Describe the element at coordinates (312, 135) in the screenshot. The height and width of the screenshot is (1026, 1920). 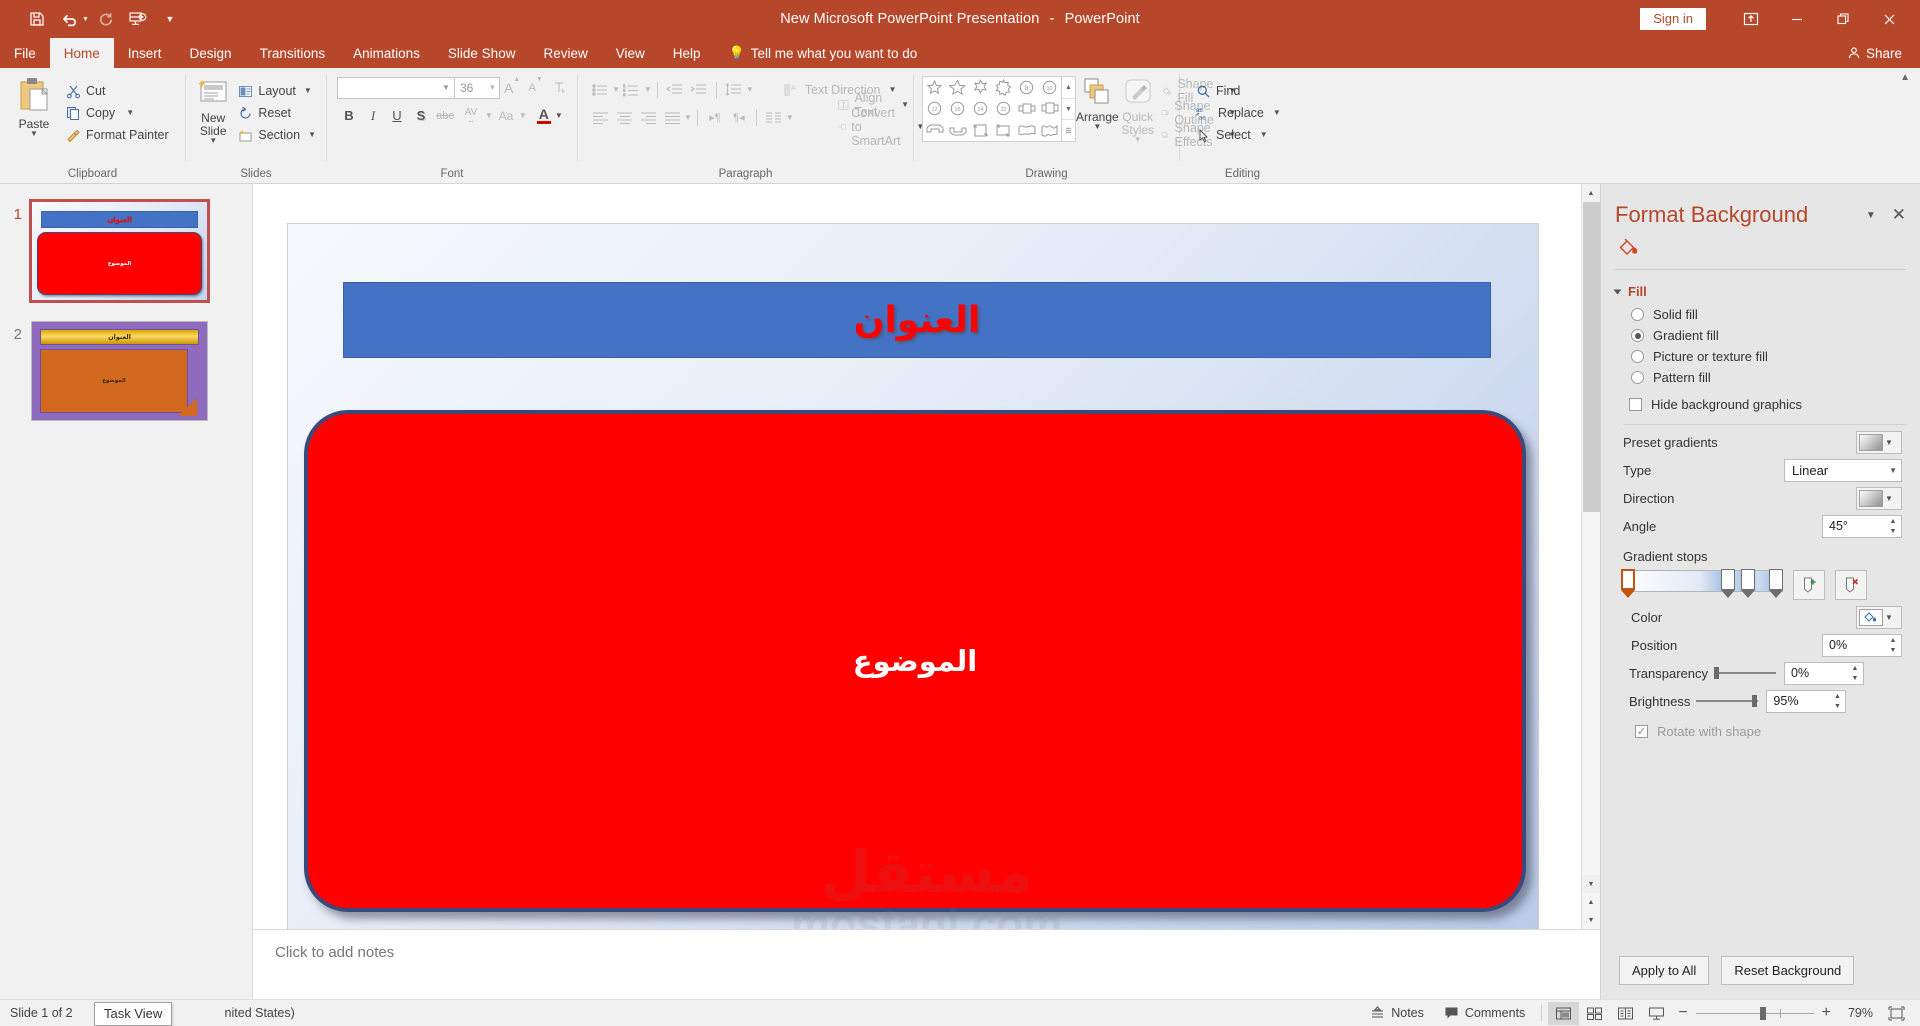
I see `section-dropdown-icon: ▼` at that location.